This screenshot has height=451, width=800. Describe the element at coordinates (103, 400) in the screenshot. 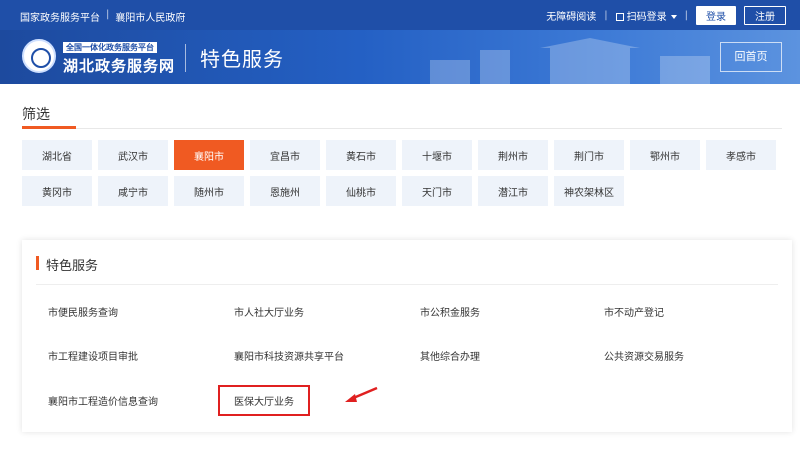

I see `service-link-8: 襄阳市工程造价信息查询` at that location.